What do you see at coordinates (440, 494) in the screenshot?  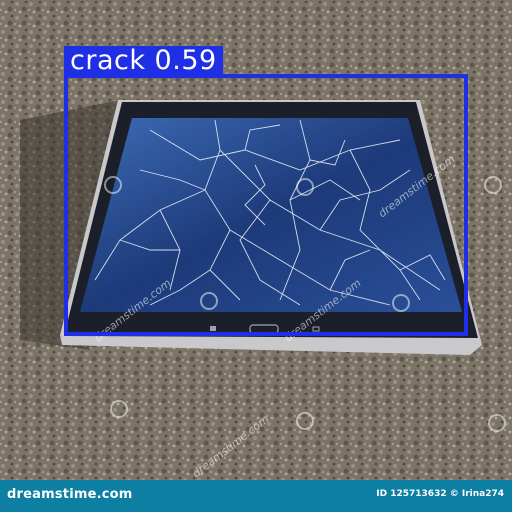 I see `footer-image-id: ID 125713632 © Irina274` at bounding box center [440, 494].